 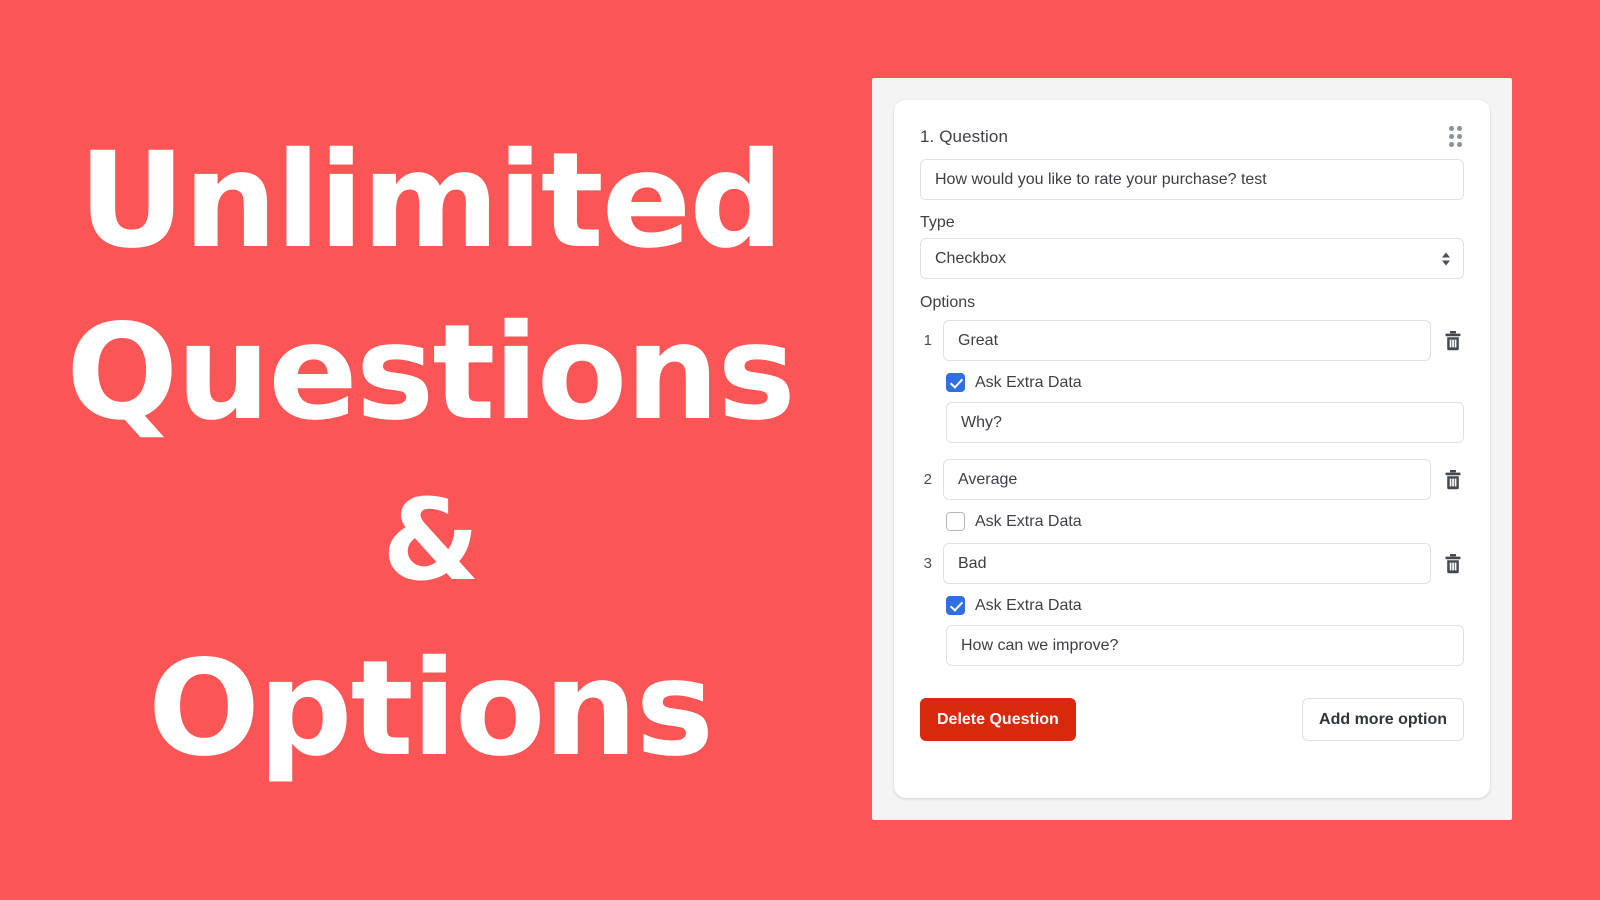 I want to click on card-footer: Delete Question Add more option, so click(x=1192, y=719).